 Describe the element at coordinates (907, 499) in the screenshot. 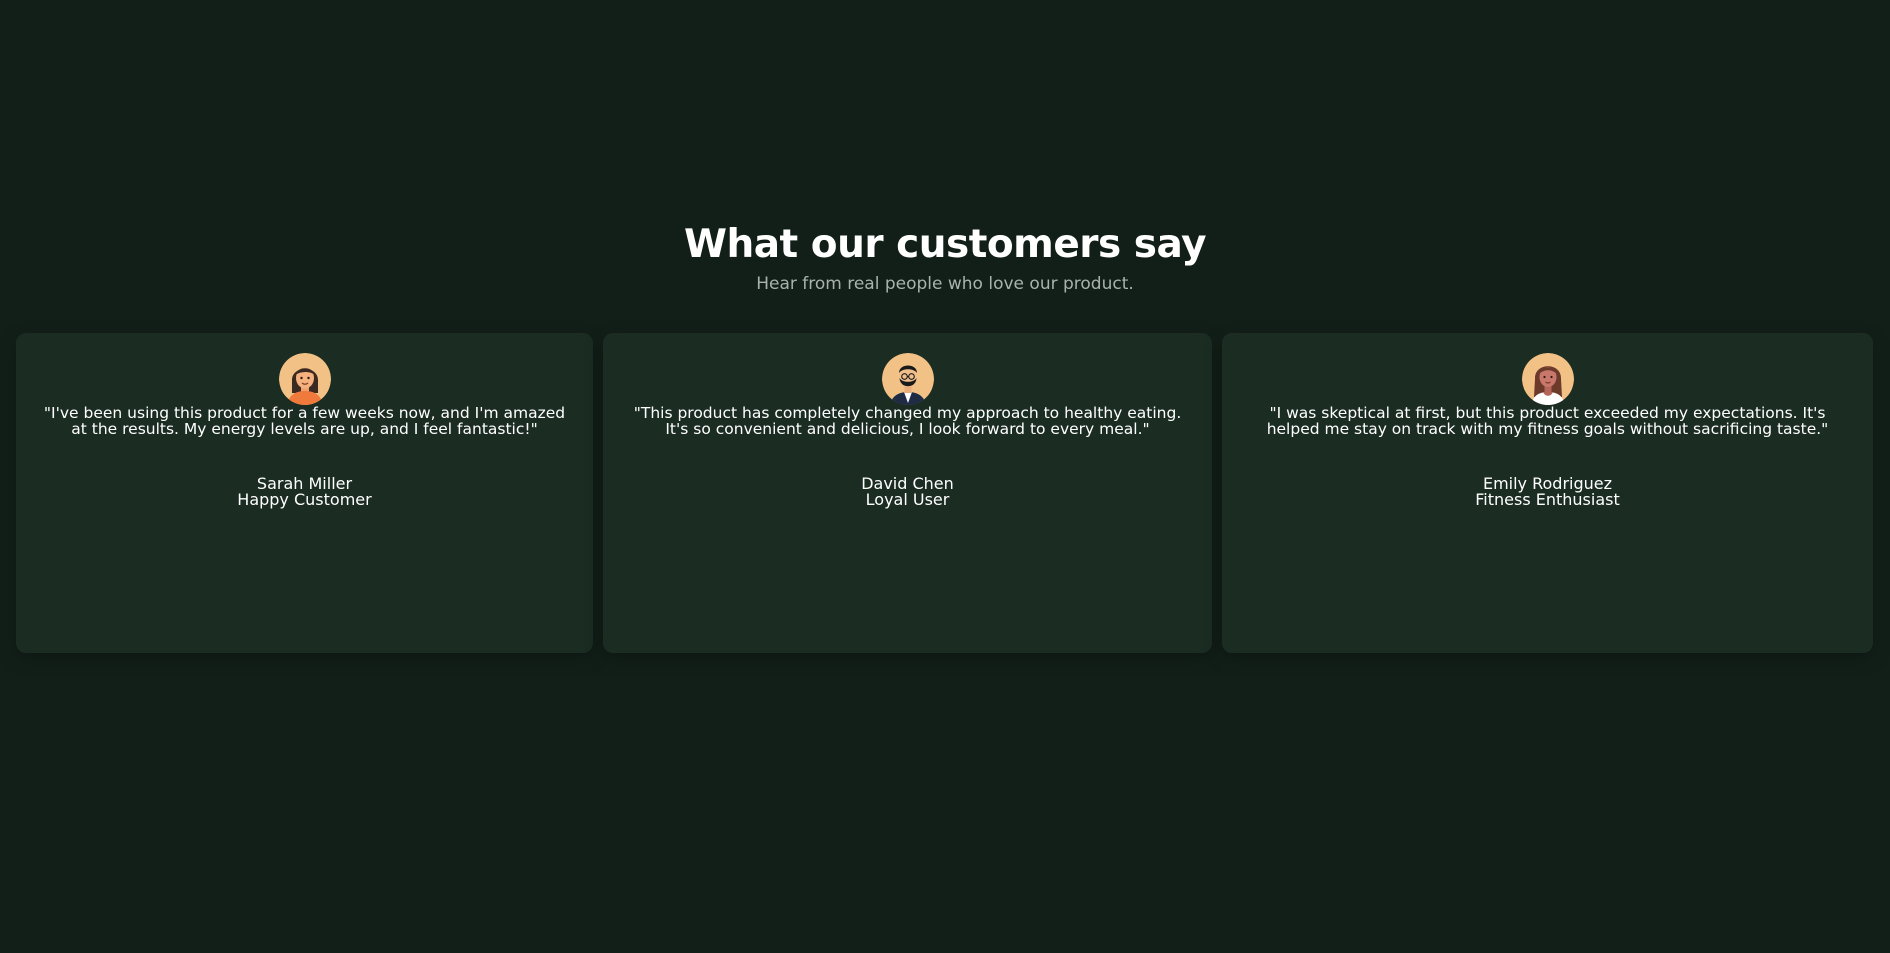

I see `author-role: Loyal User` at that location.